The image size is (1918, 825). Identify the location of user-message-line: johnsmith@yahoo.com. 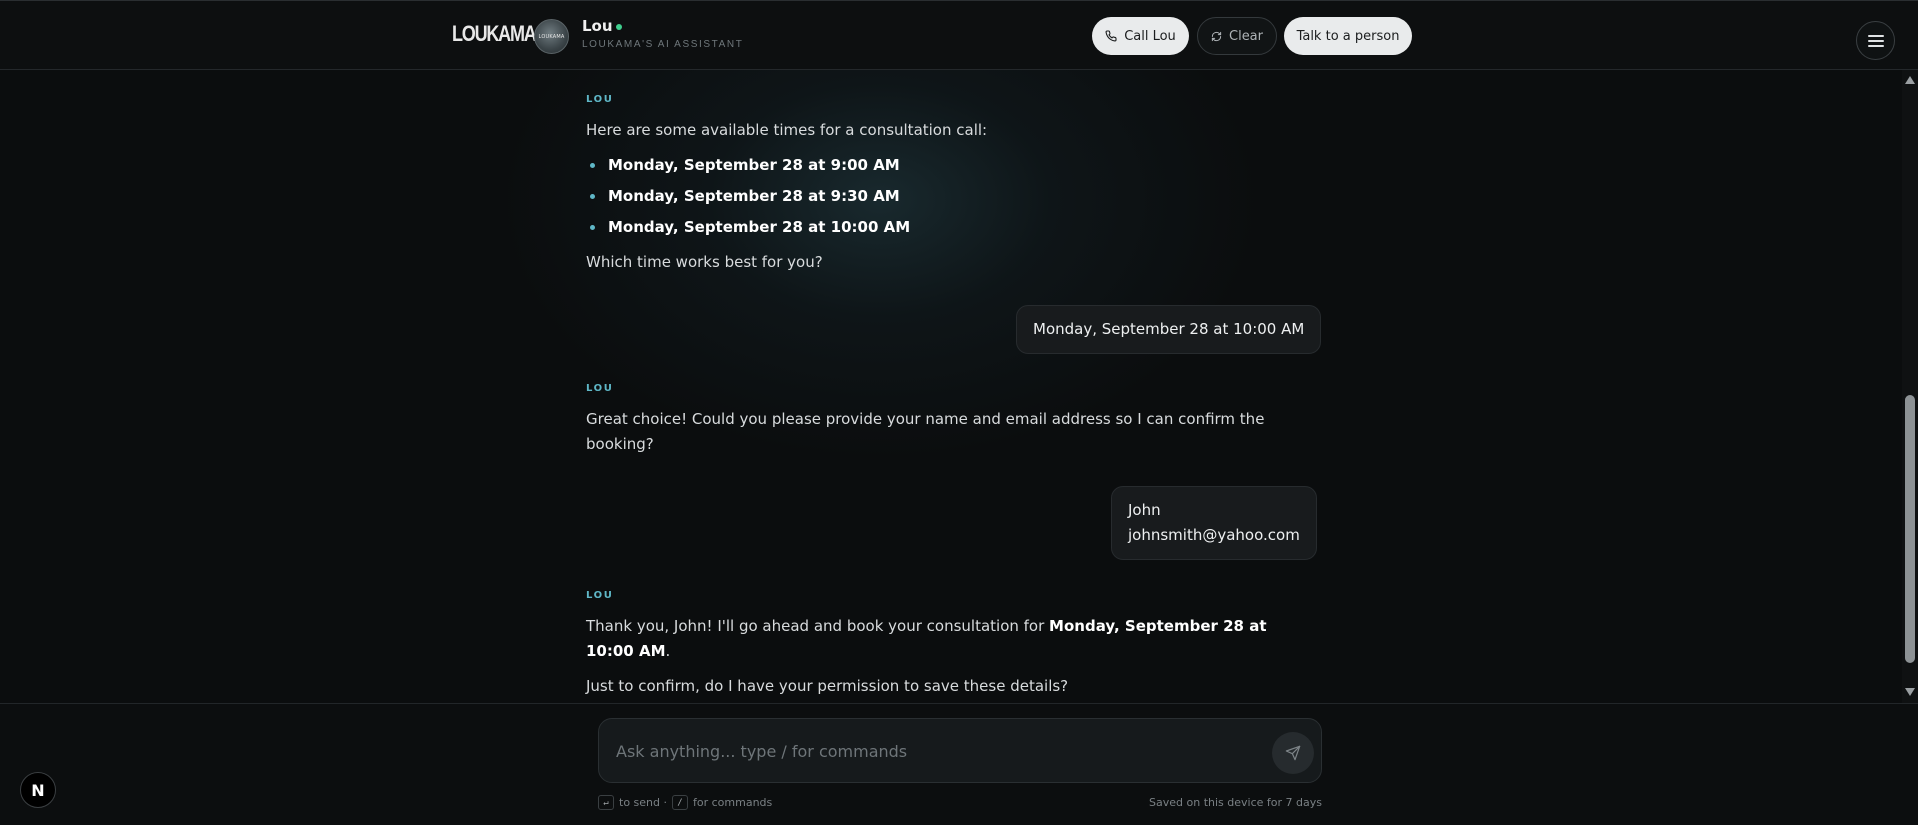
(1214, 535).